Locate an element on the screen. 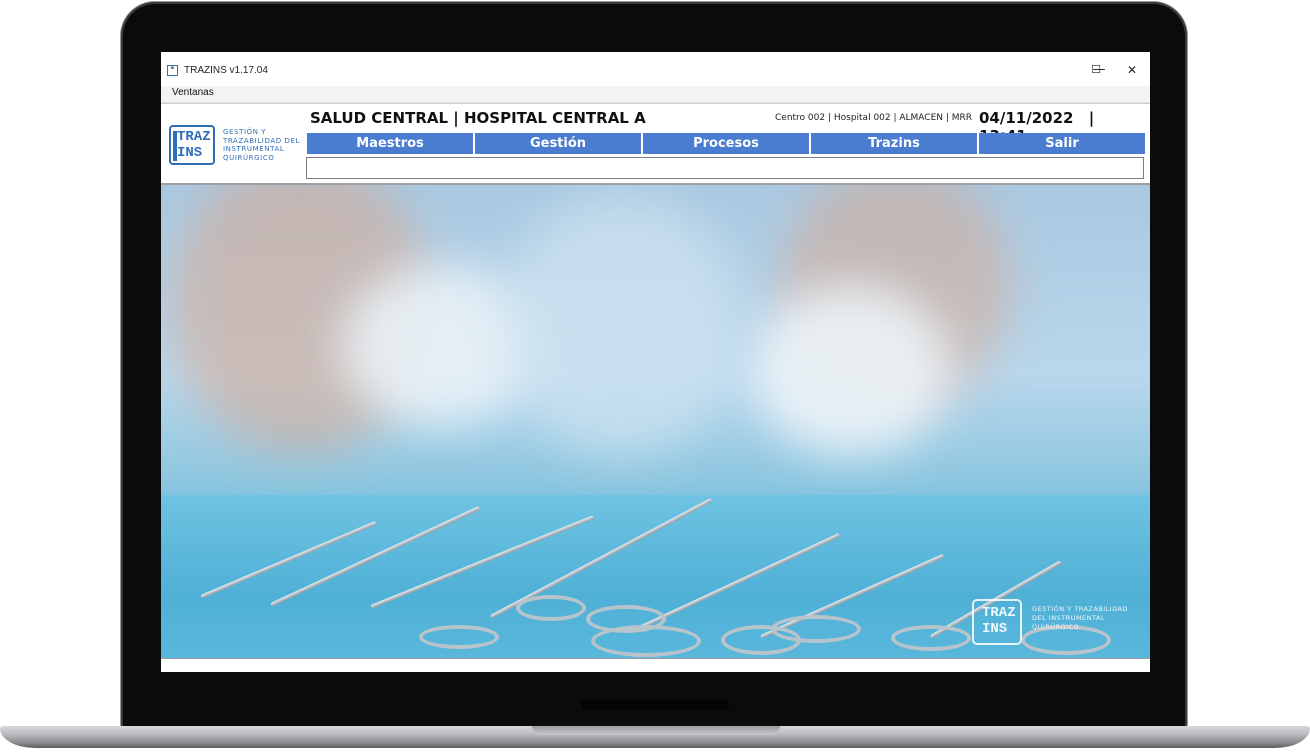 The image size is (1310, 754). logo-side-bar is located at coordinates (175, 146).